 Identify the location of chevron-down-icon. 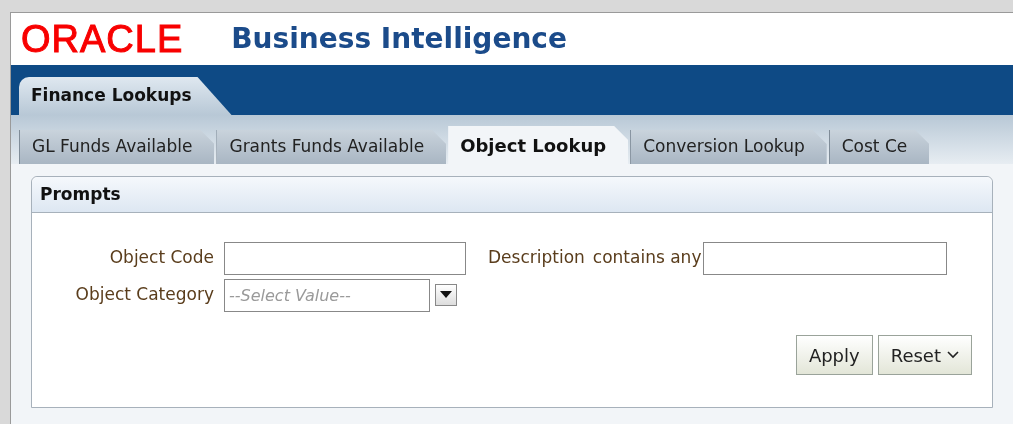
(953, 355).